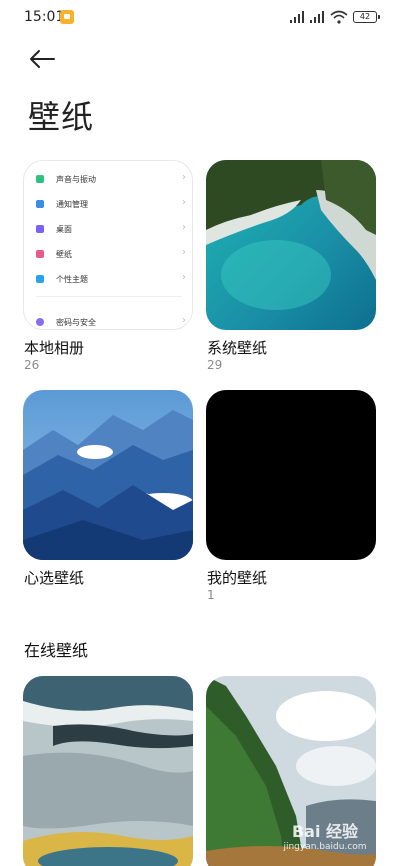 This screenshot has width=400, height=866. I want to click on preview-menu-item: 声音与振动 ›, so click(111, 180).